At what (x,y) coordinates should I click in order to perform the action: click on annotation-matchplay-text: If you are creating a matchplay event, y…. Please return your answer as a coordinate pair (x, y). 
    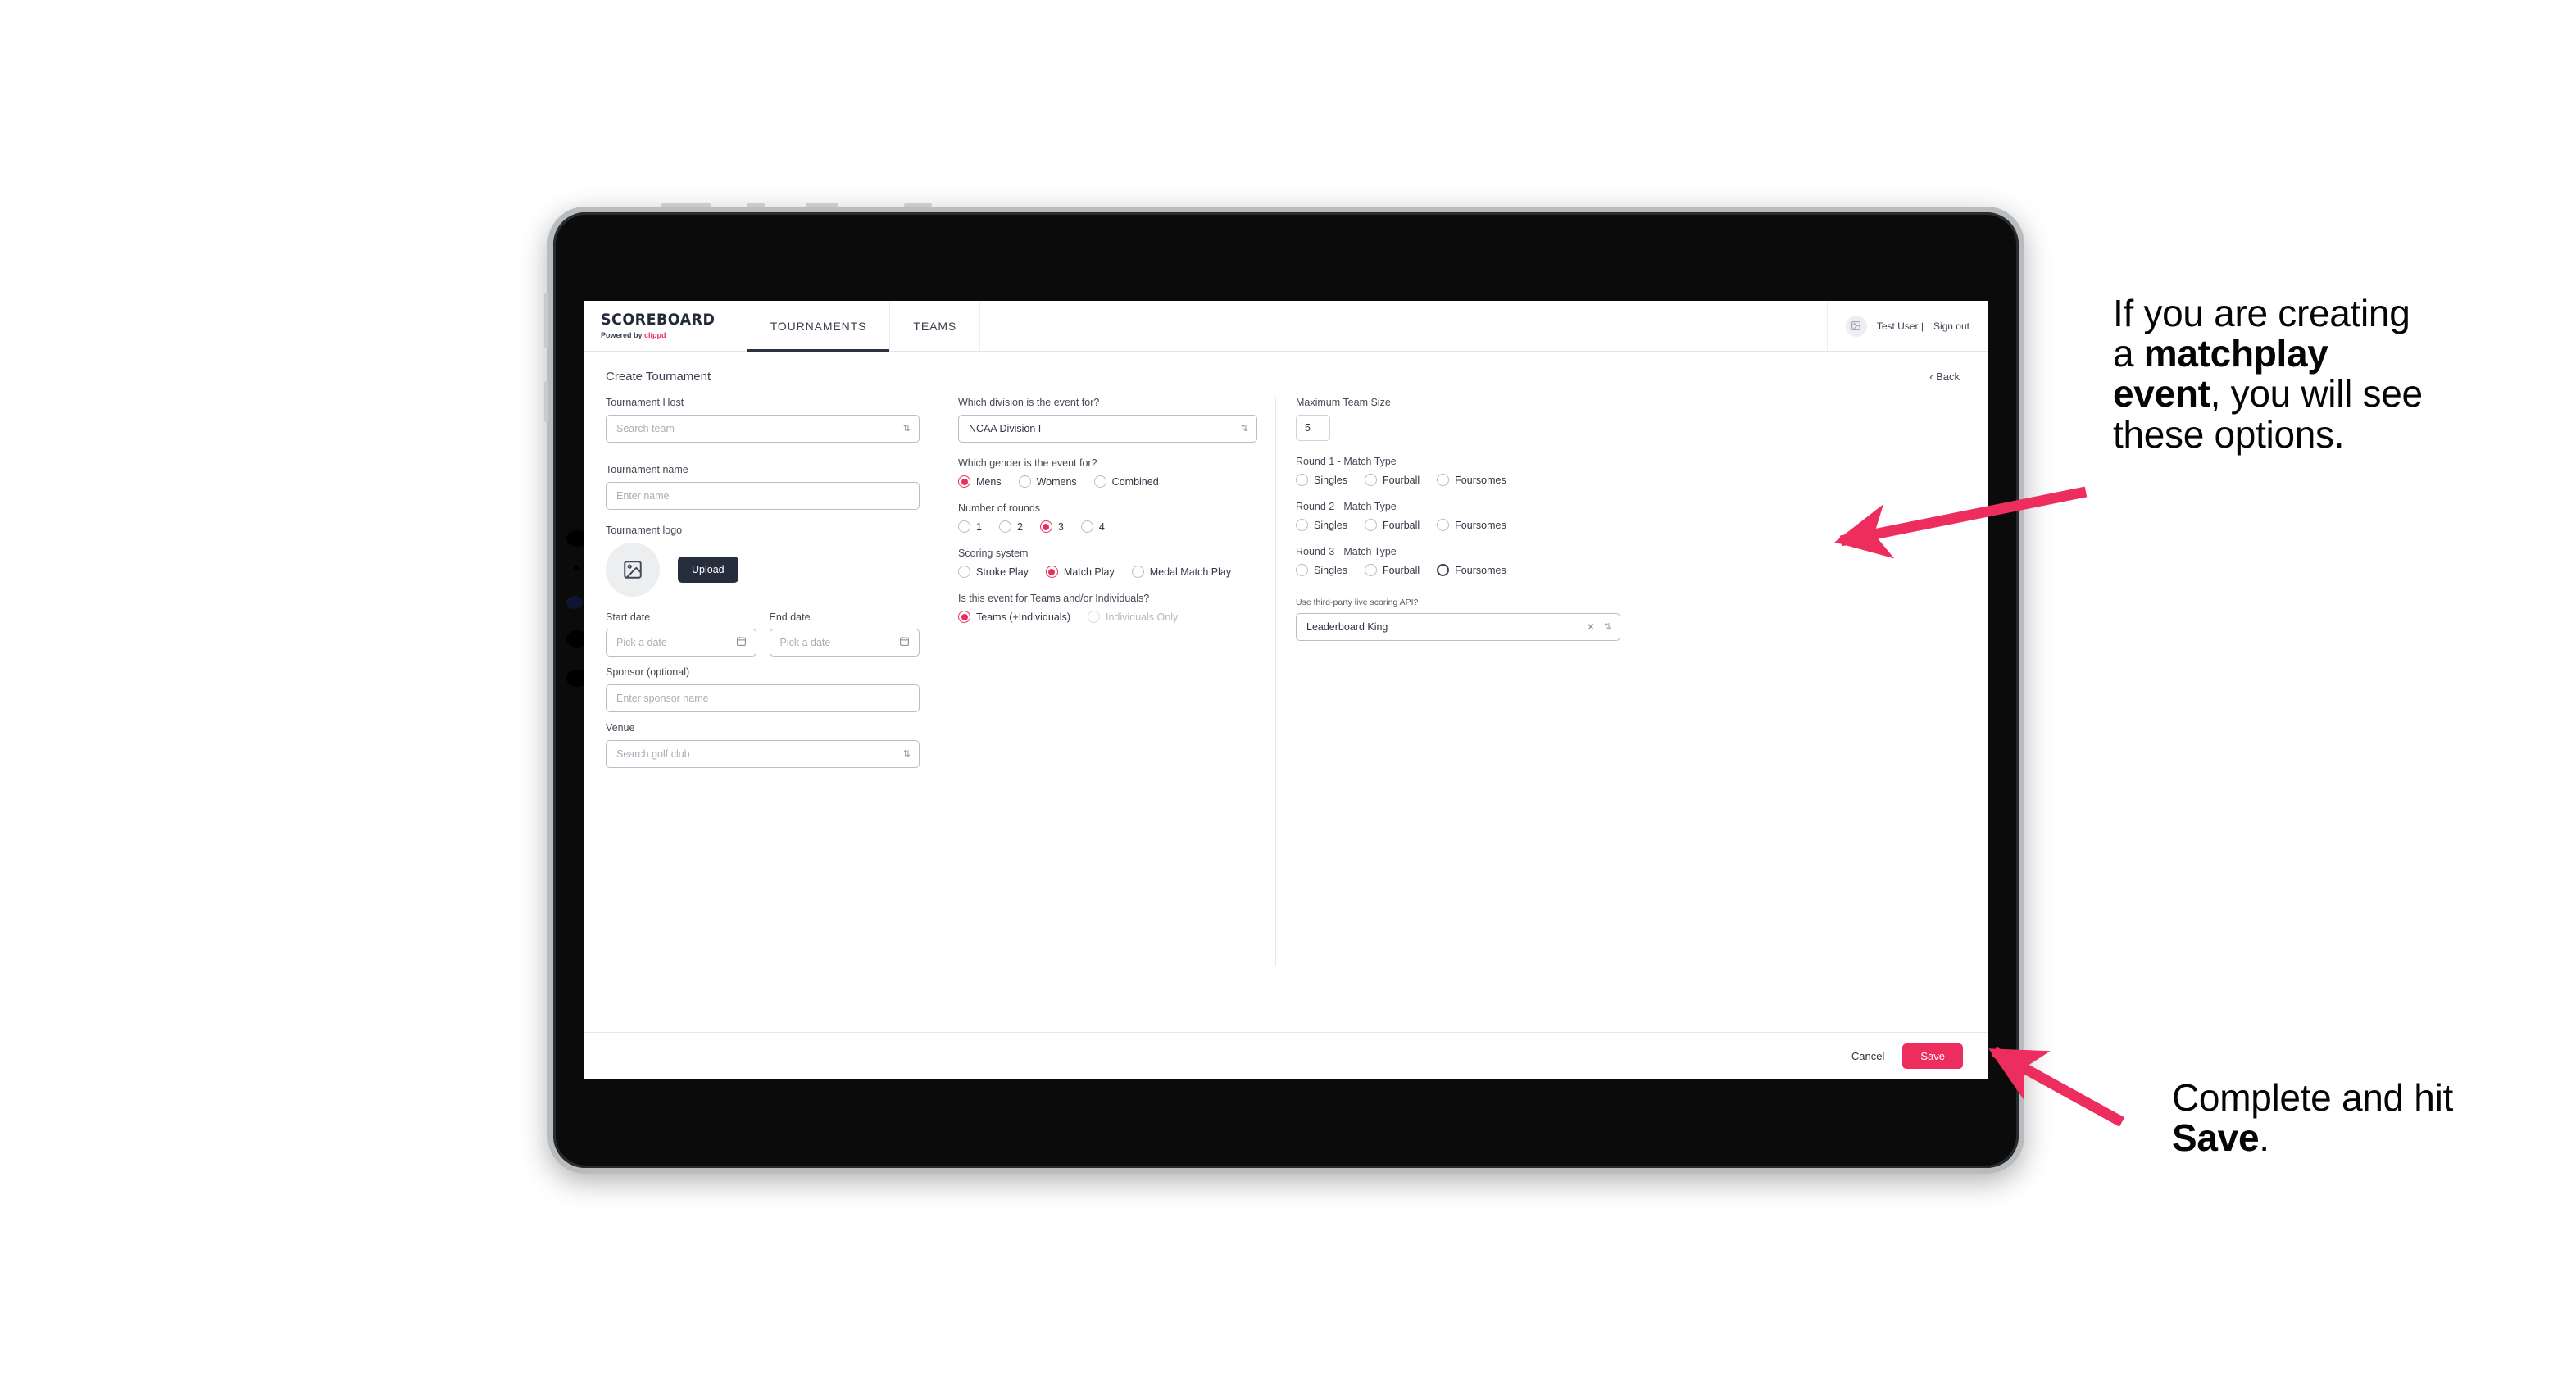
    Looking at the image, I should click on (2277, 374).